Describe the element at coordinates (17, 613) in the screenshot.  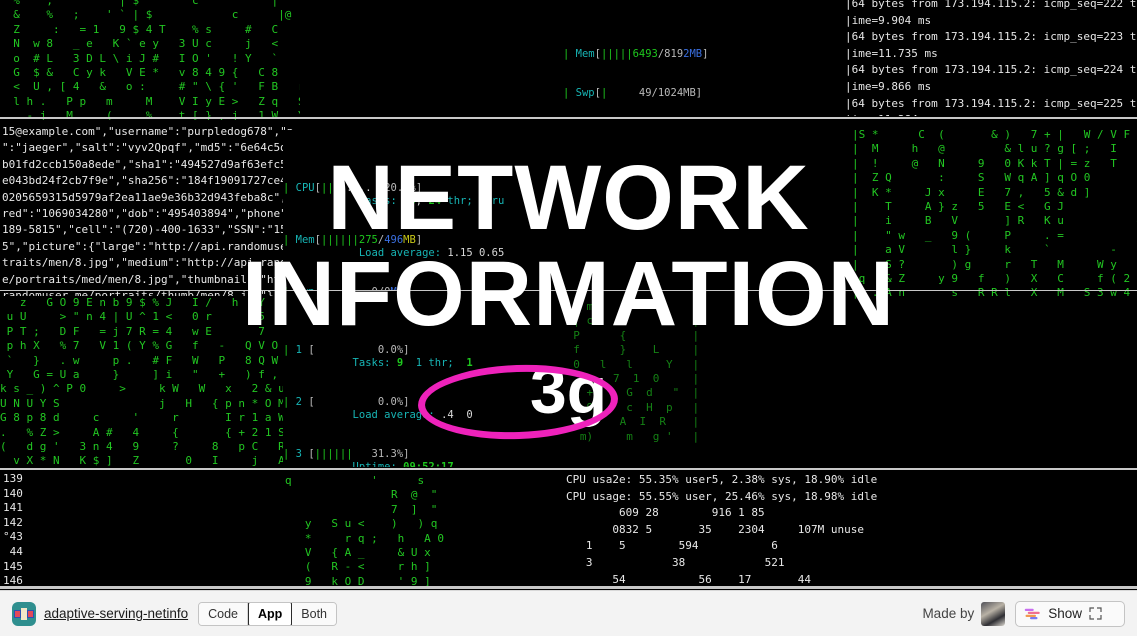
I see `logo-left-shape` at that location.